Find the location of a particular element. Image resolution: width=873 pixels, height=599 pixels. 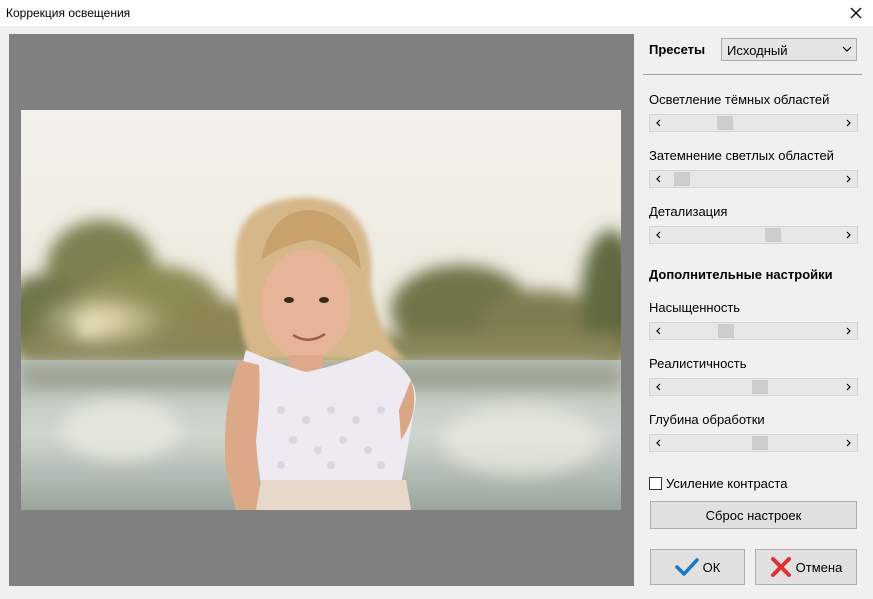

ok-button: ОК is located at coordinates (697, 567).